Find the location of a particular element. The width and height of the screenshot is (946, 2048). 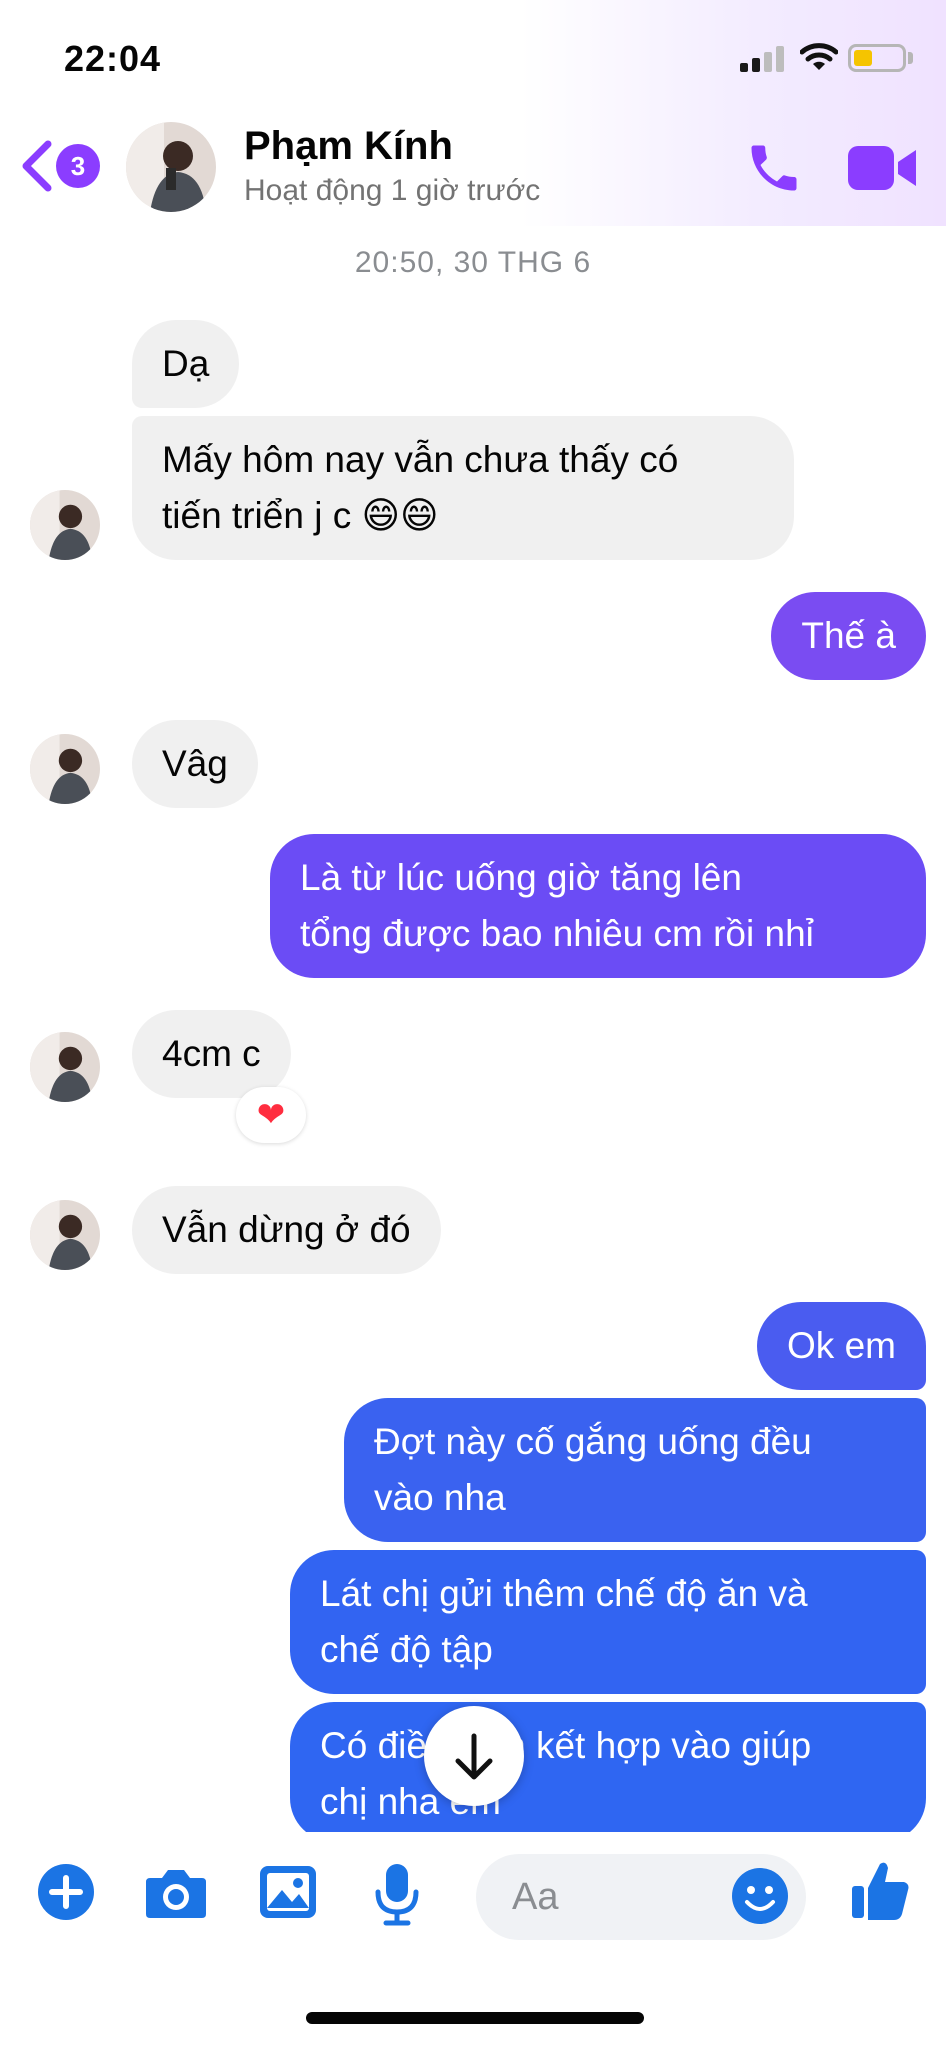

message-text: chị nha em is located at coordinates (410, 1801).